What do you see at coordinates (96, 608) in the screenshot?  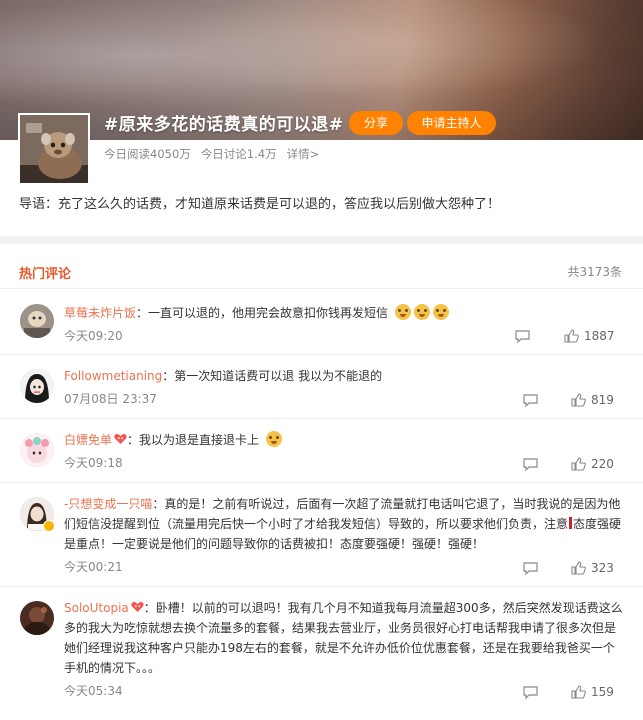 I see `comment-username: SoloUtopia` at bounding box center [96, 608].